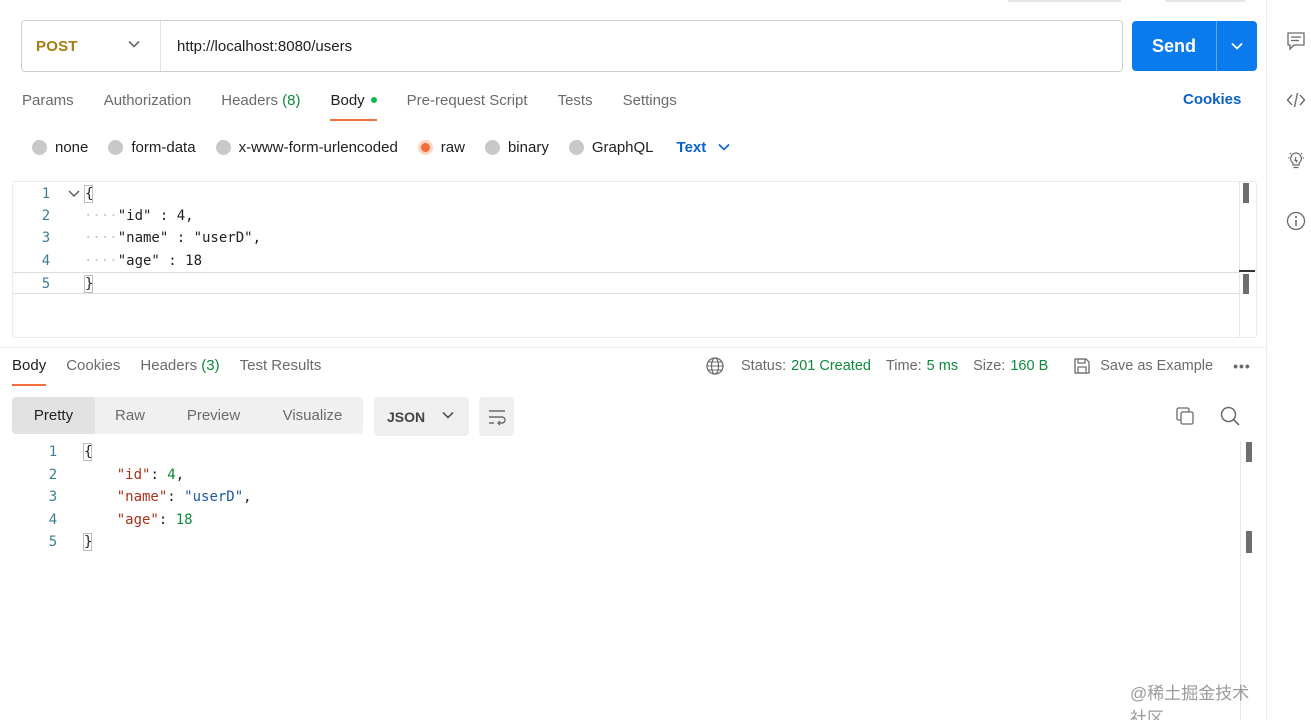  Describe the element at coordinates (1212, 99) in the screenshot. I see `cookies-link: Cookies` at that location.